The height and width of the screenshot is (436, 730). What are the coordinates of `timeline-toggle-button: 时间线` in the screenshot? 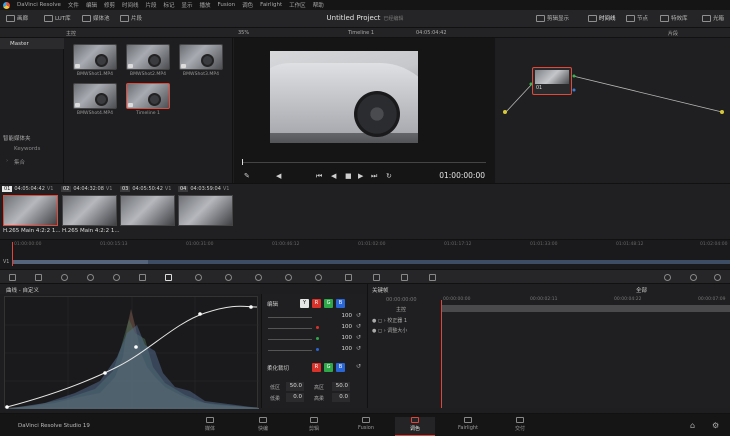 It's located at (602, 18).